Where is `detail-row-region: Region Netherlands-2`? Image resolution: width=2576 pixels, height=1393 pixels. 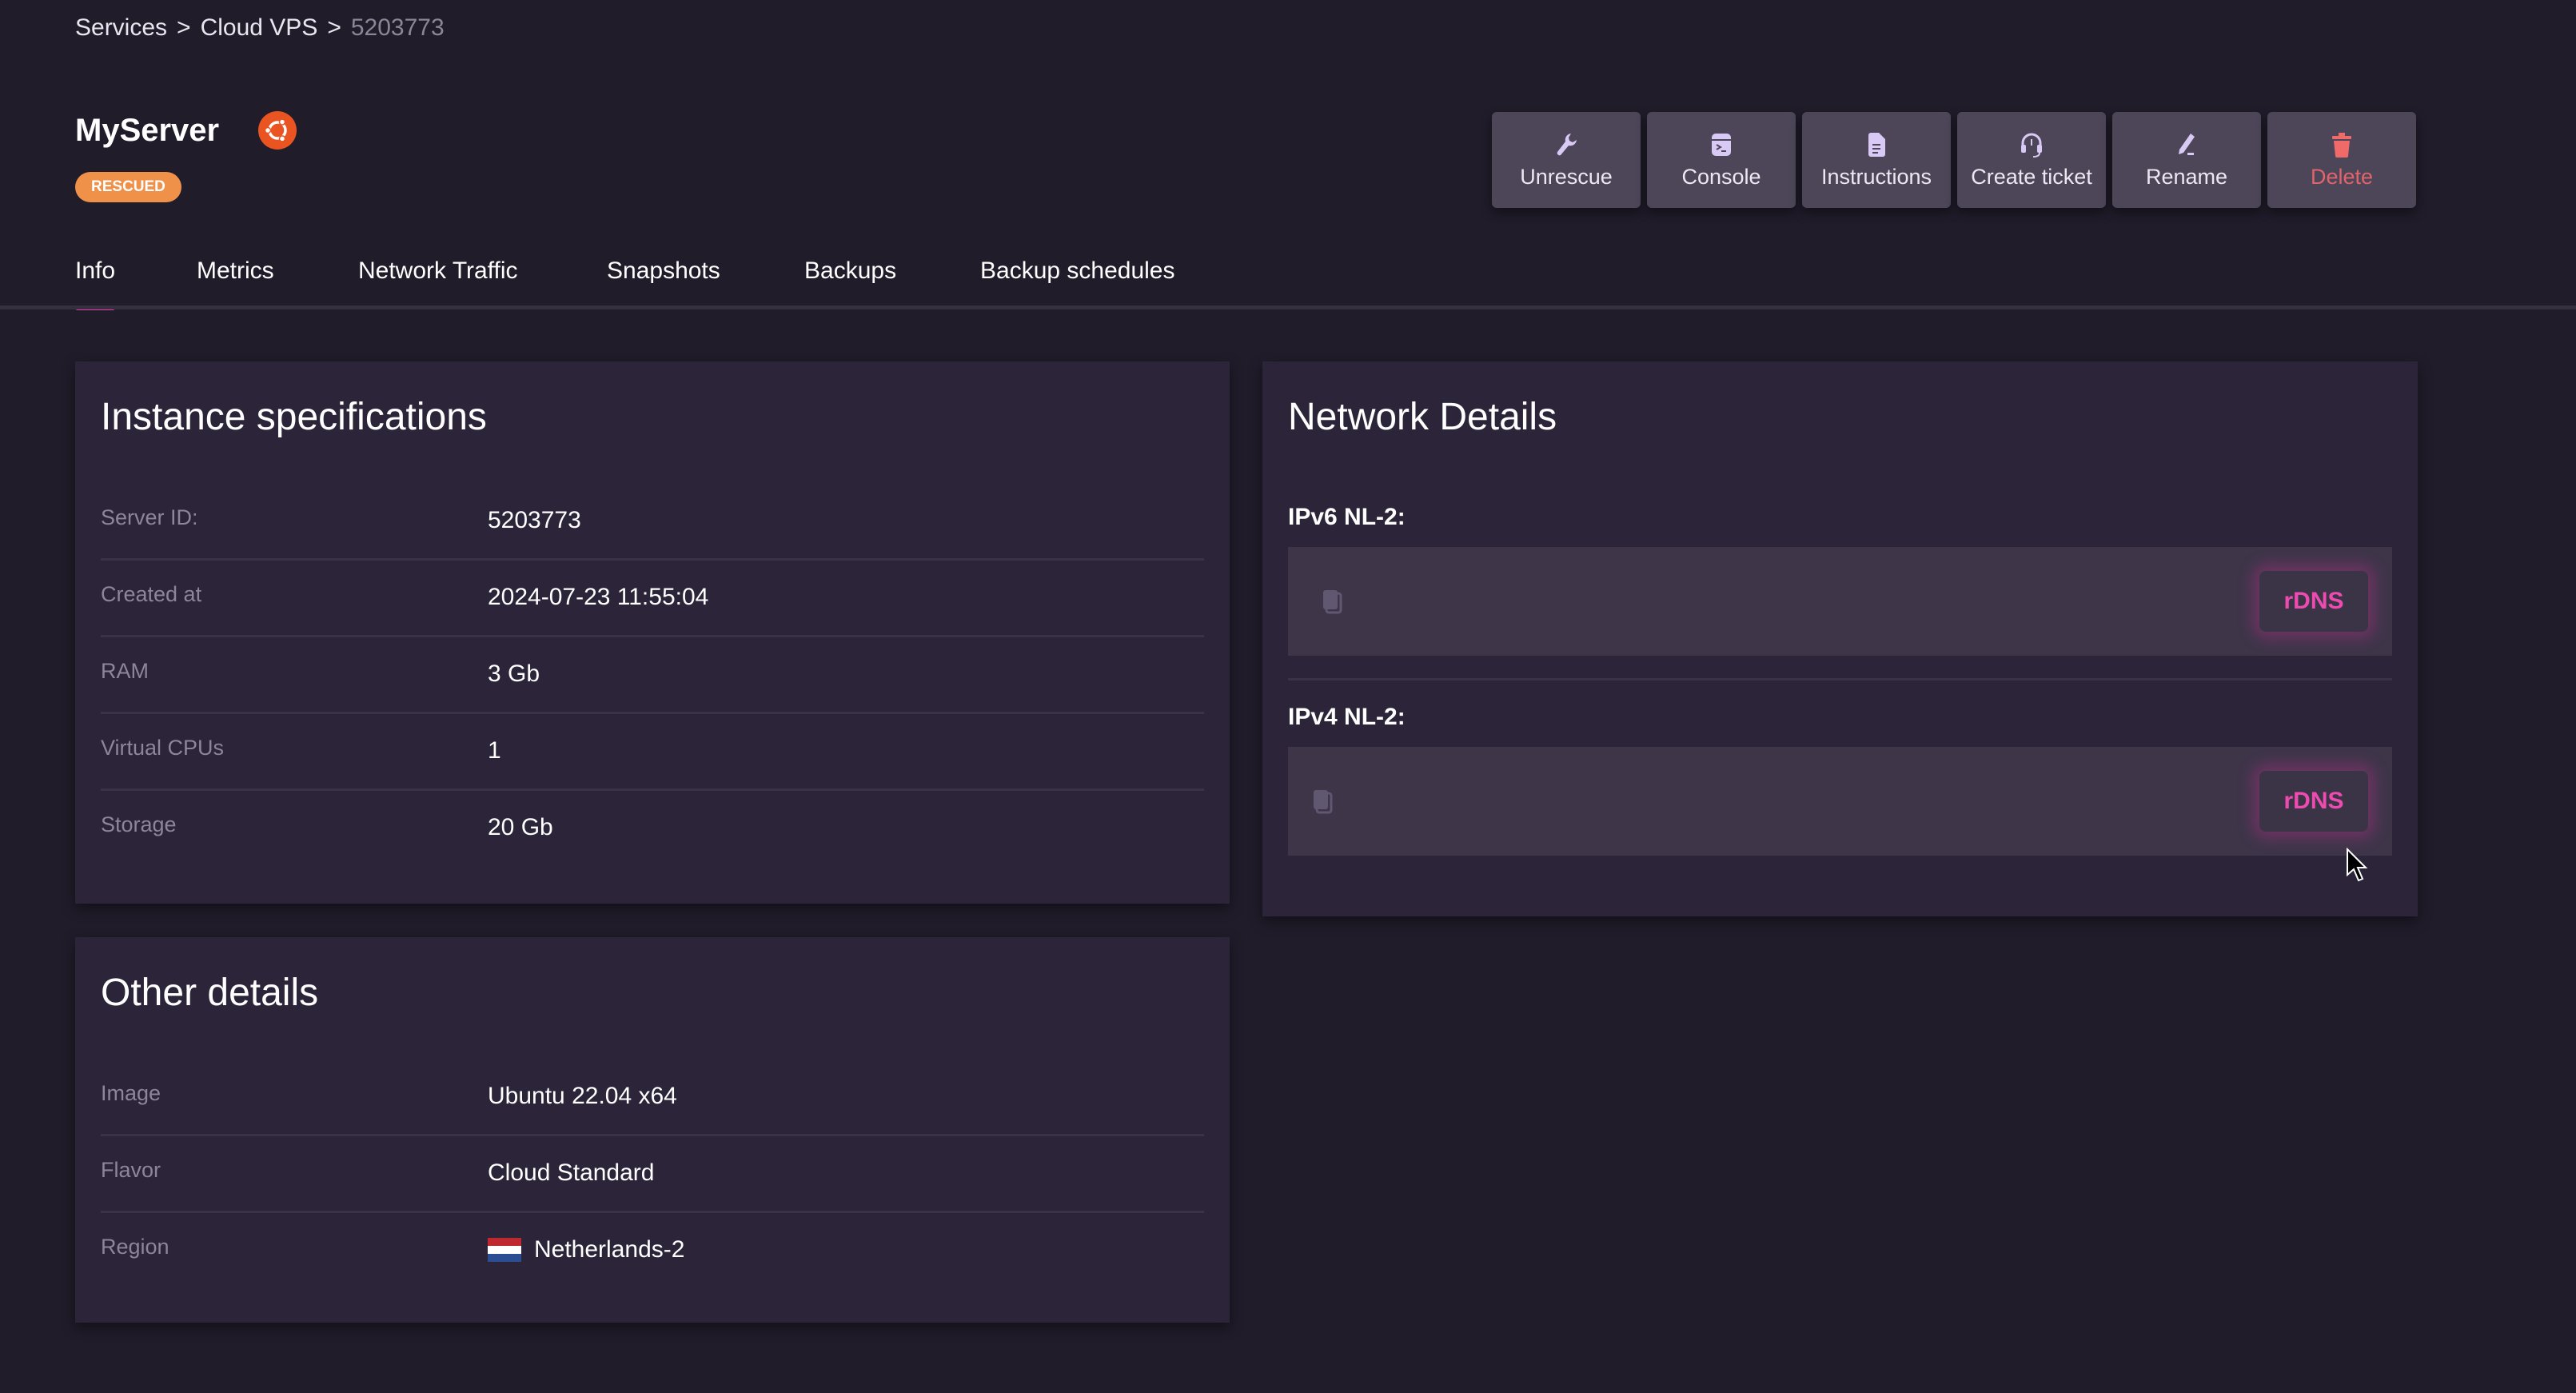 detail-row-region: Region Netherlands-2 is located at coordinates (653, 1249).